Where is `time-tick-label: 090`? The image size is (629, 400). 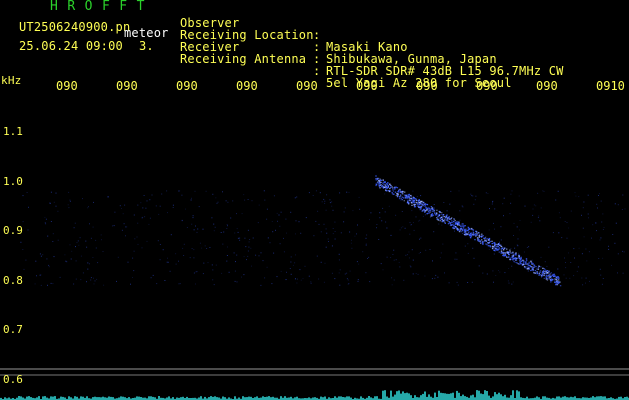
time-tick-label: 090 is located at coordinates (67, 86).